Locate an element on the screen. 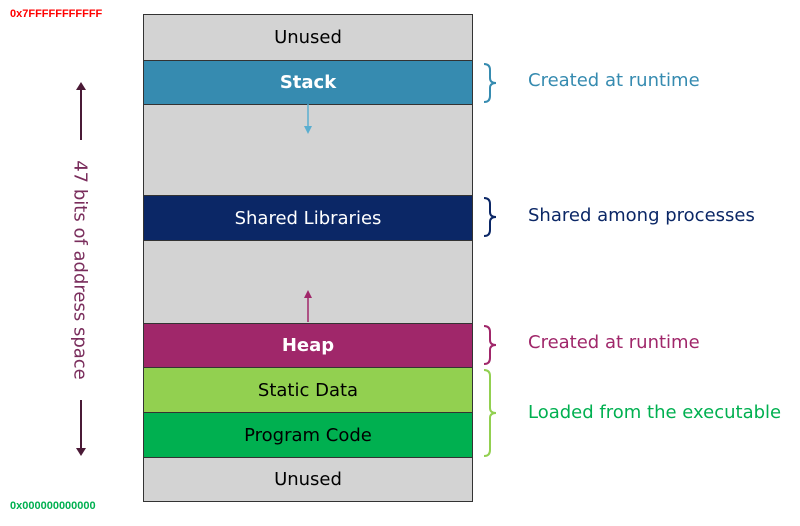 This screenshot has height=526, width=800. stack-note: Created at runtime is located at coordinates (614, 80).